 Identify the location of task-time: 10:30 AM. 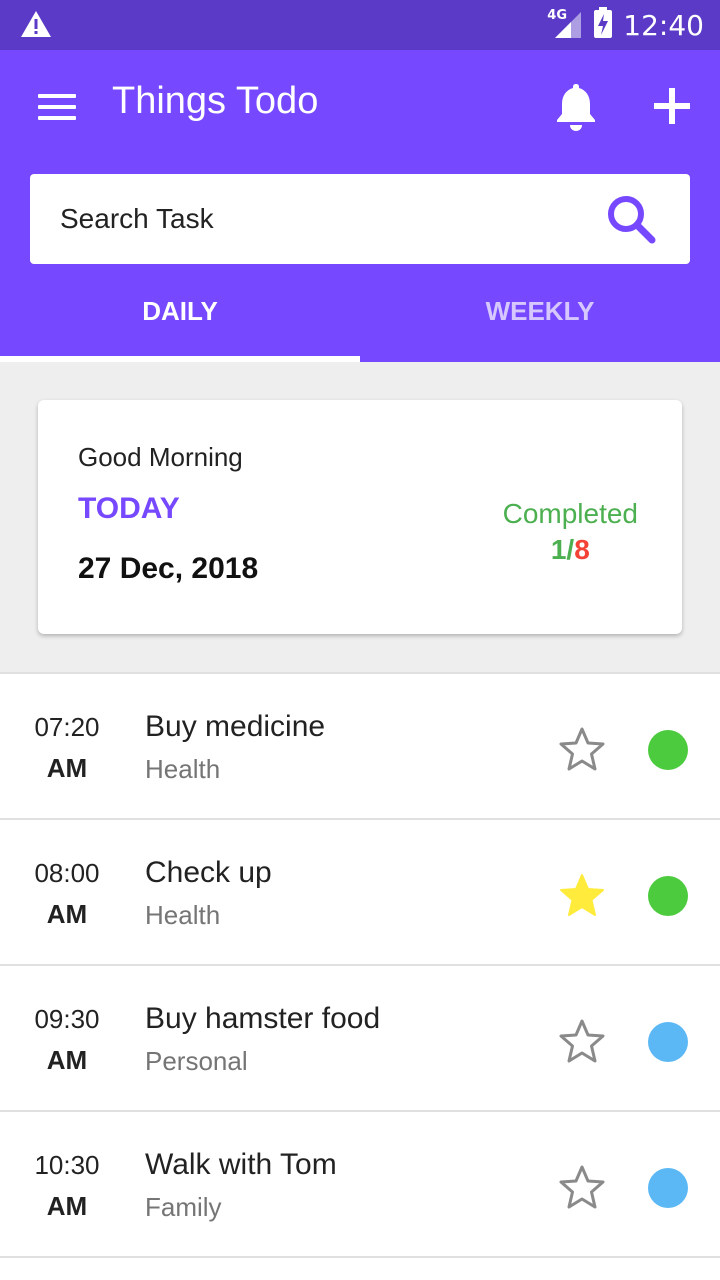
(67, 1186).